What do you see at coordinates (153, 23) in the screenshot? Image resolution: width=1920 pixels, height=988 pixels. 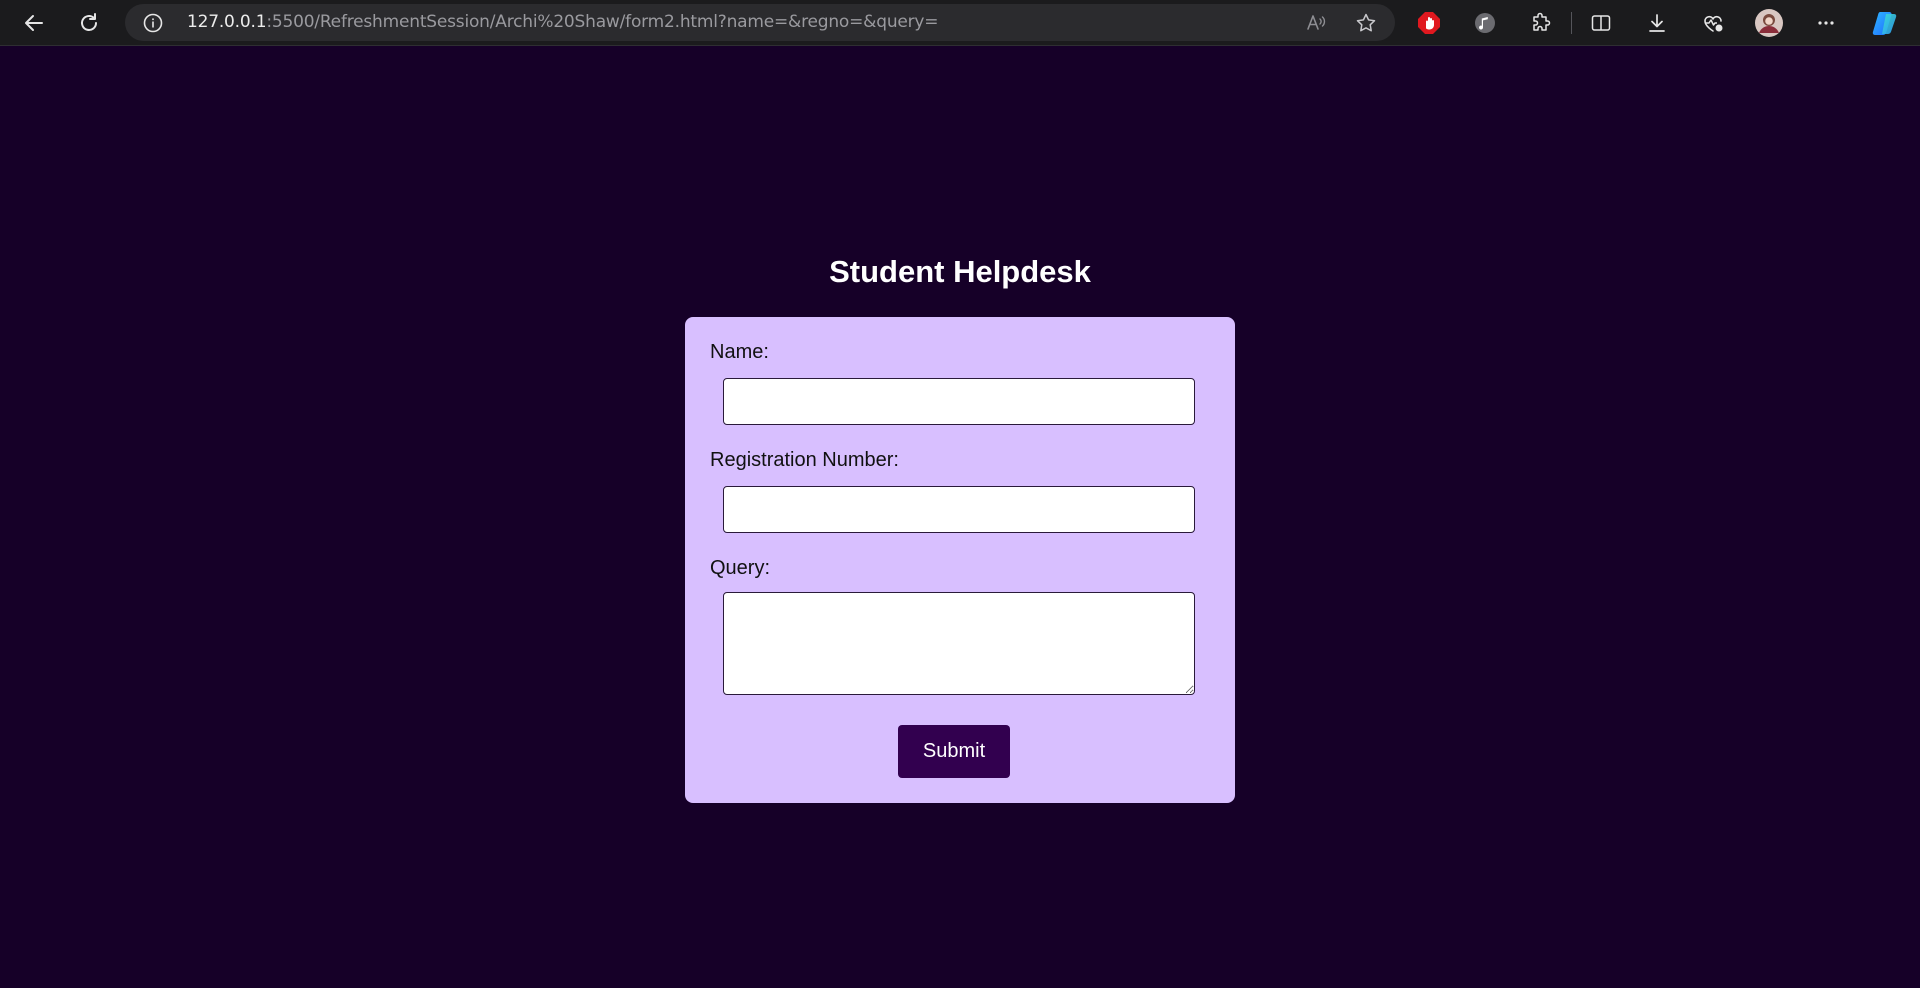 I see `site-info-icon` at bounding box center [153, 23].